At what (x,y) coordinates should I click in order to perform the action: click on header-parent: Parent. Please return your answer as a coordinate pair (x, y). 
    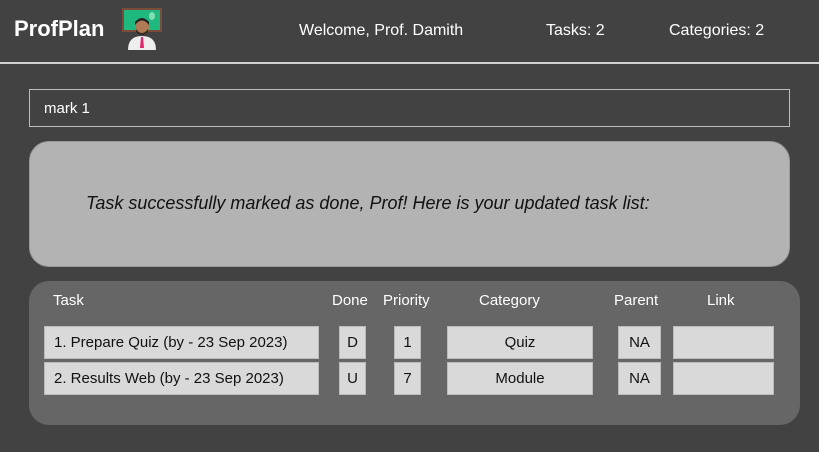
    Looking at the image, I should click on (636, 300).